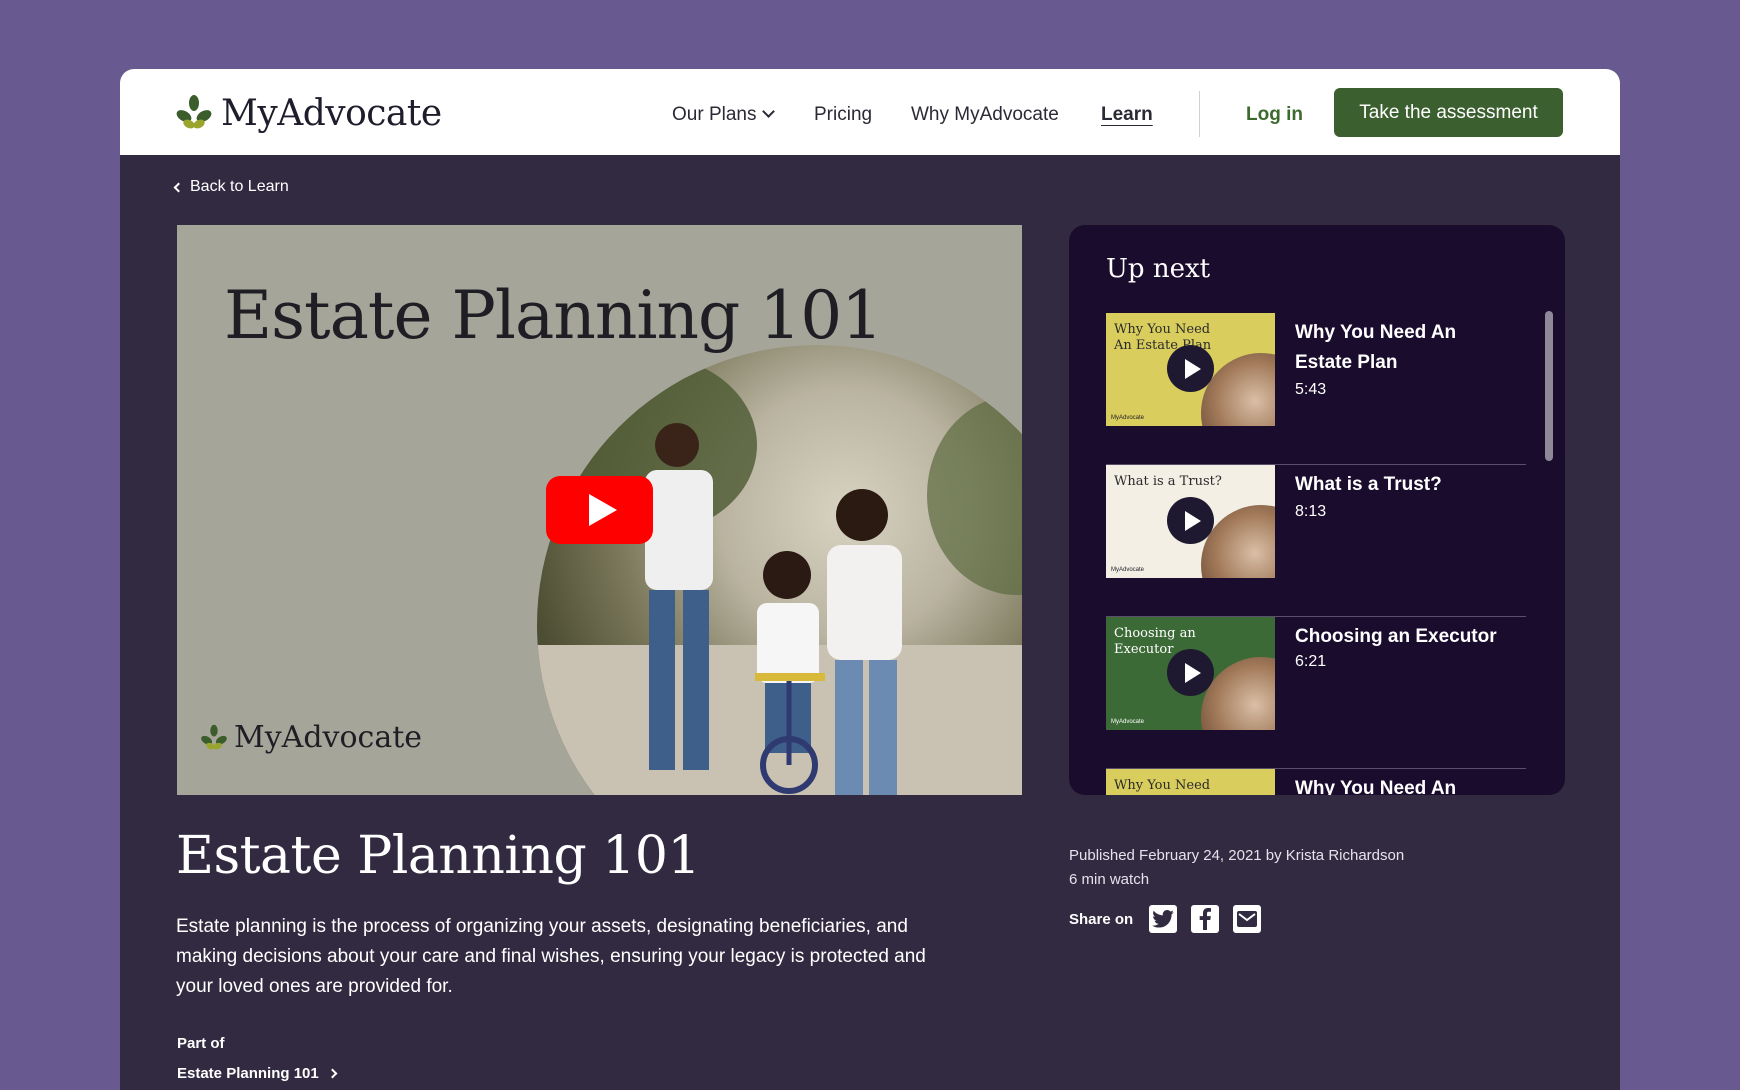  I want to click on video-thumbnail: Choosing an Executor MyAdvocate, so click(1190, 673).